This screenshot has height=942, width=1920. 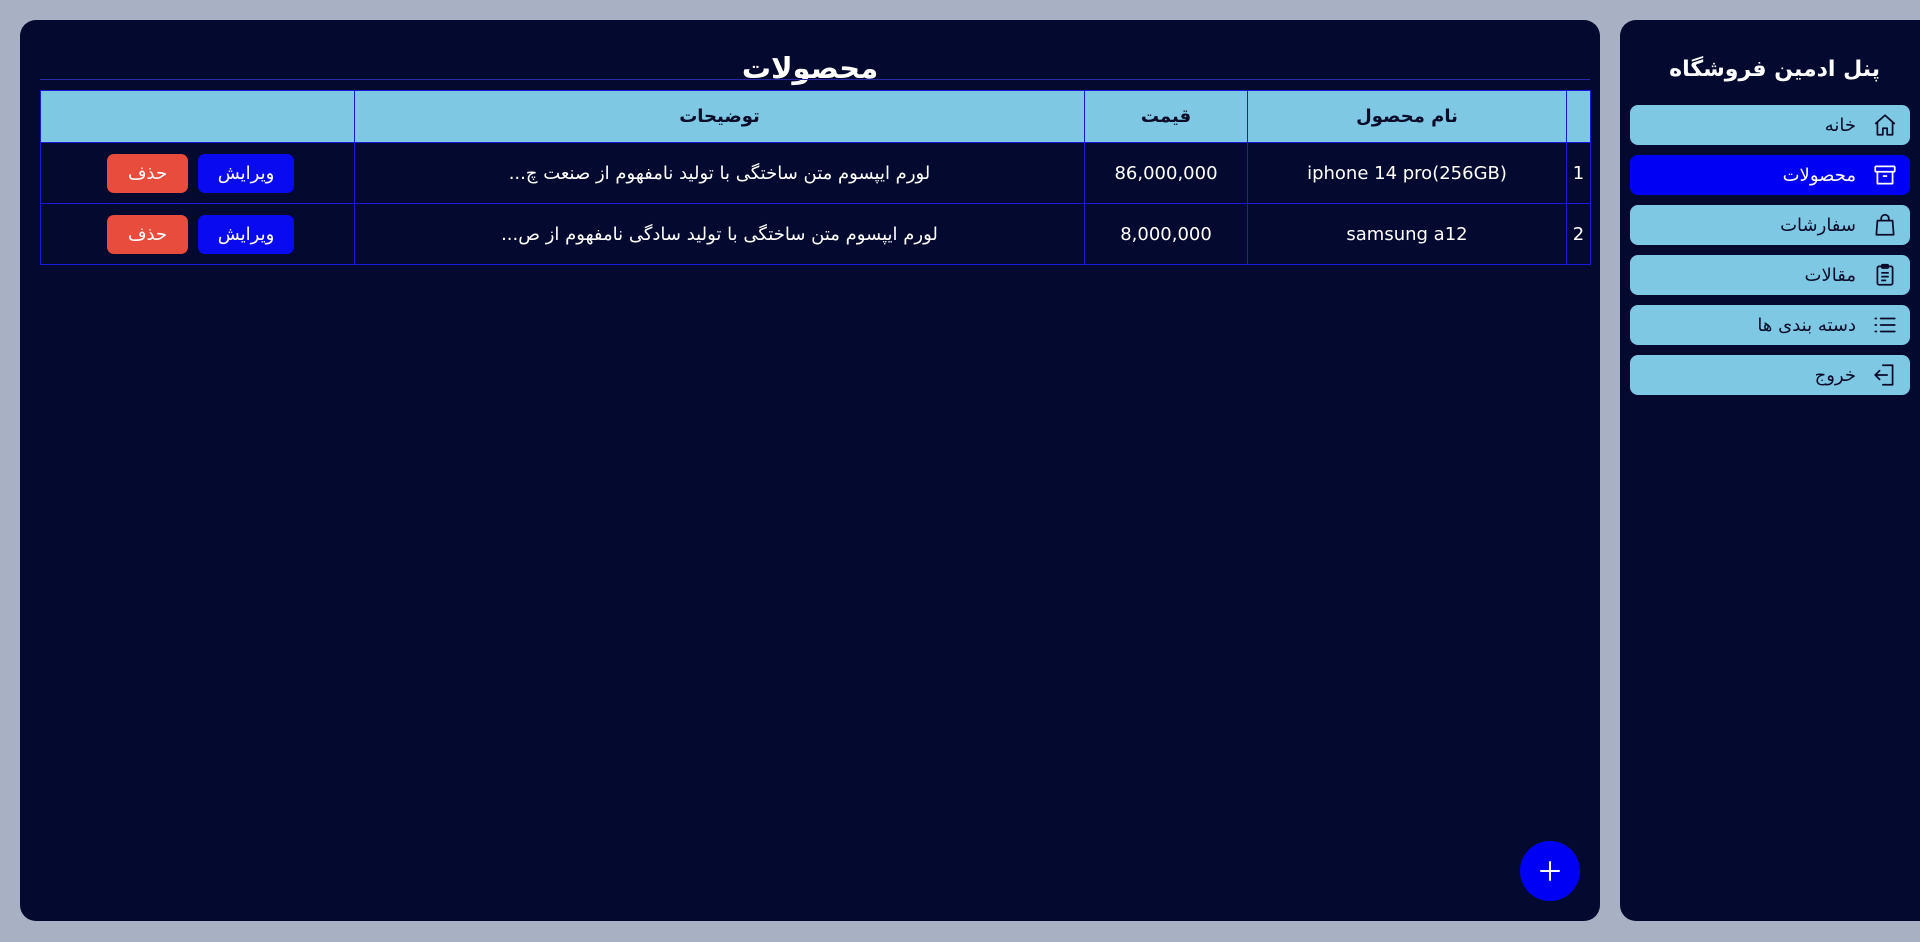 What do you see at coordinates (1770, 375) in the screenshot?
I see `sidebar-item-logout: خروج` at bounding box center [1770, 375].